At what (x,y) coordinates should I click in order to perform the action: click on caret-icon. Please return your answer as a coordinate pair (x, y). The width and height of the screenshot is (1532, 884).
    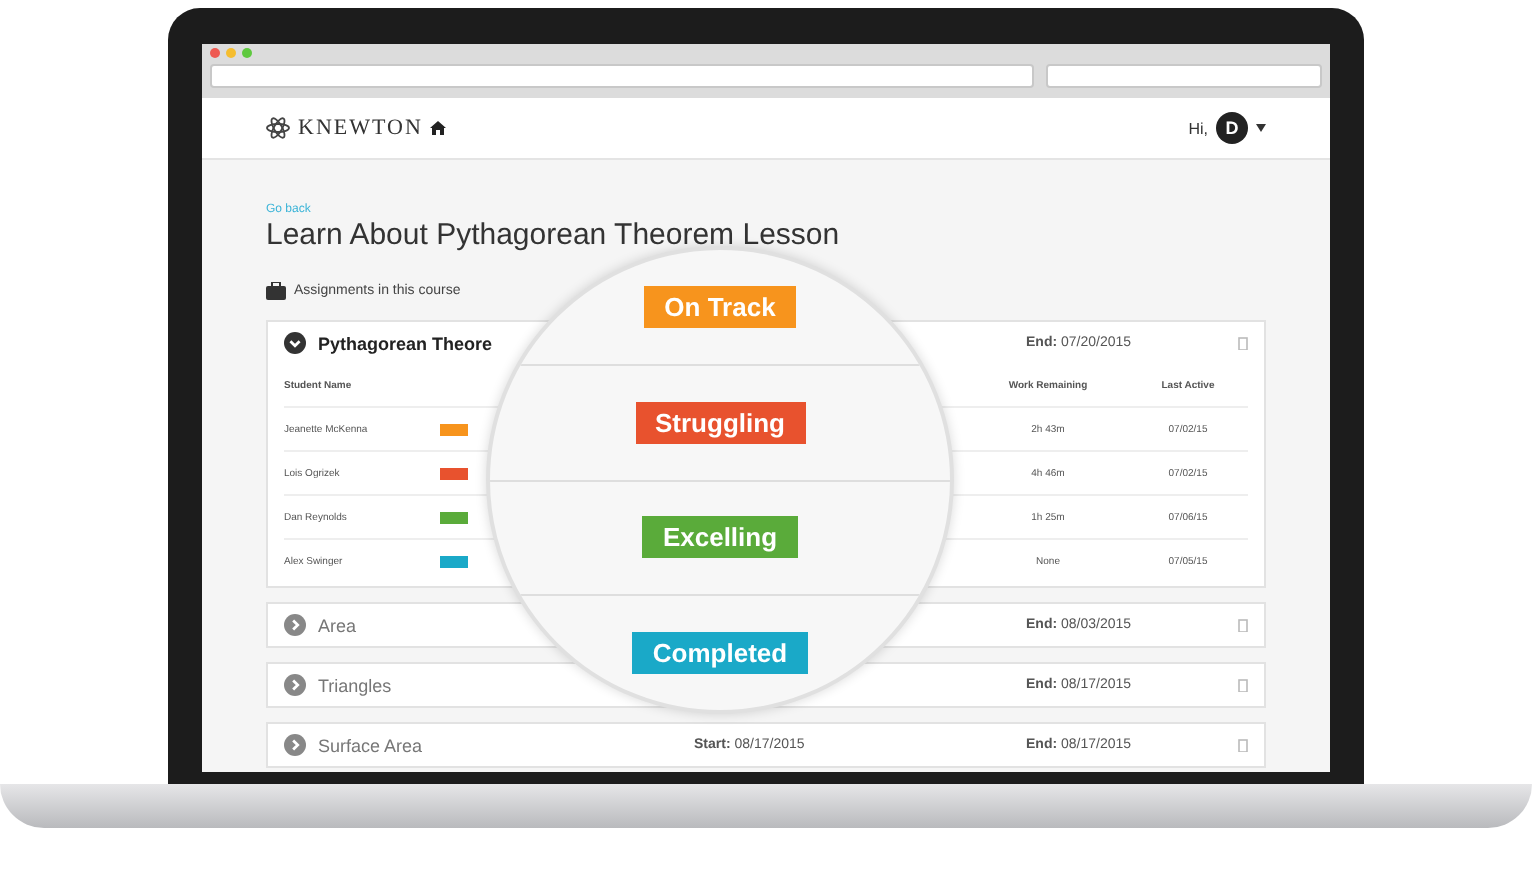
    Looking at the image, I should click on (1261, 128).